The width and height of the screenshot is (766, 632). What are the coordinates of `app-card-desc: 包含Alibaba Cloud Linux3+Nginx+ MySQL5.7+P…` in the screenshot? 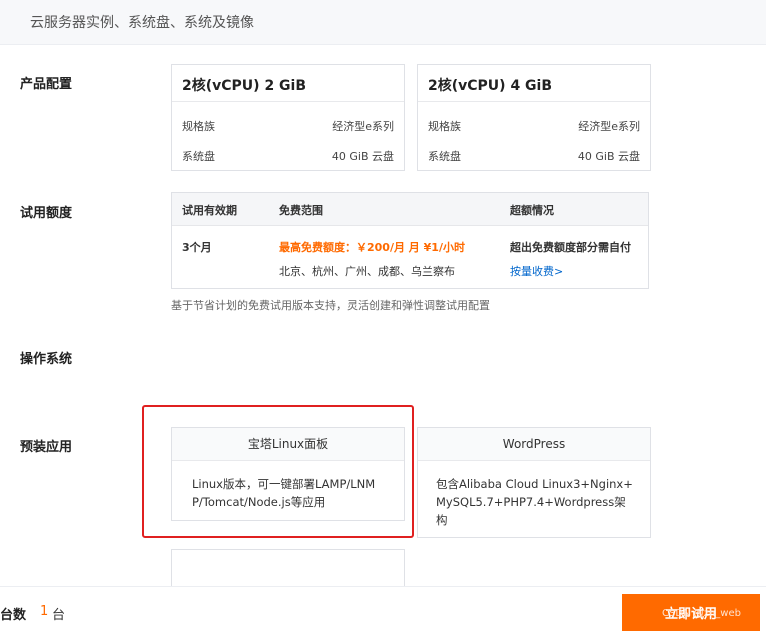 It's located at (534, 495).